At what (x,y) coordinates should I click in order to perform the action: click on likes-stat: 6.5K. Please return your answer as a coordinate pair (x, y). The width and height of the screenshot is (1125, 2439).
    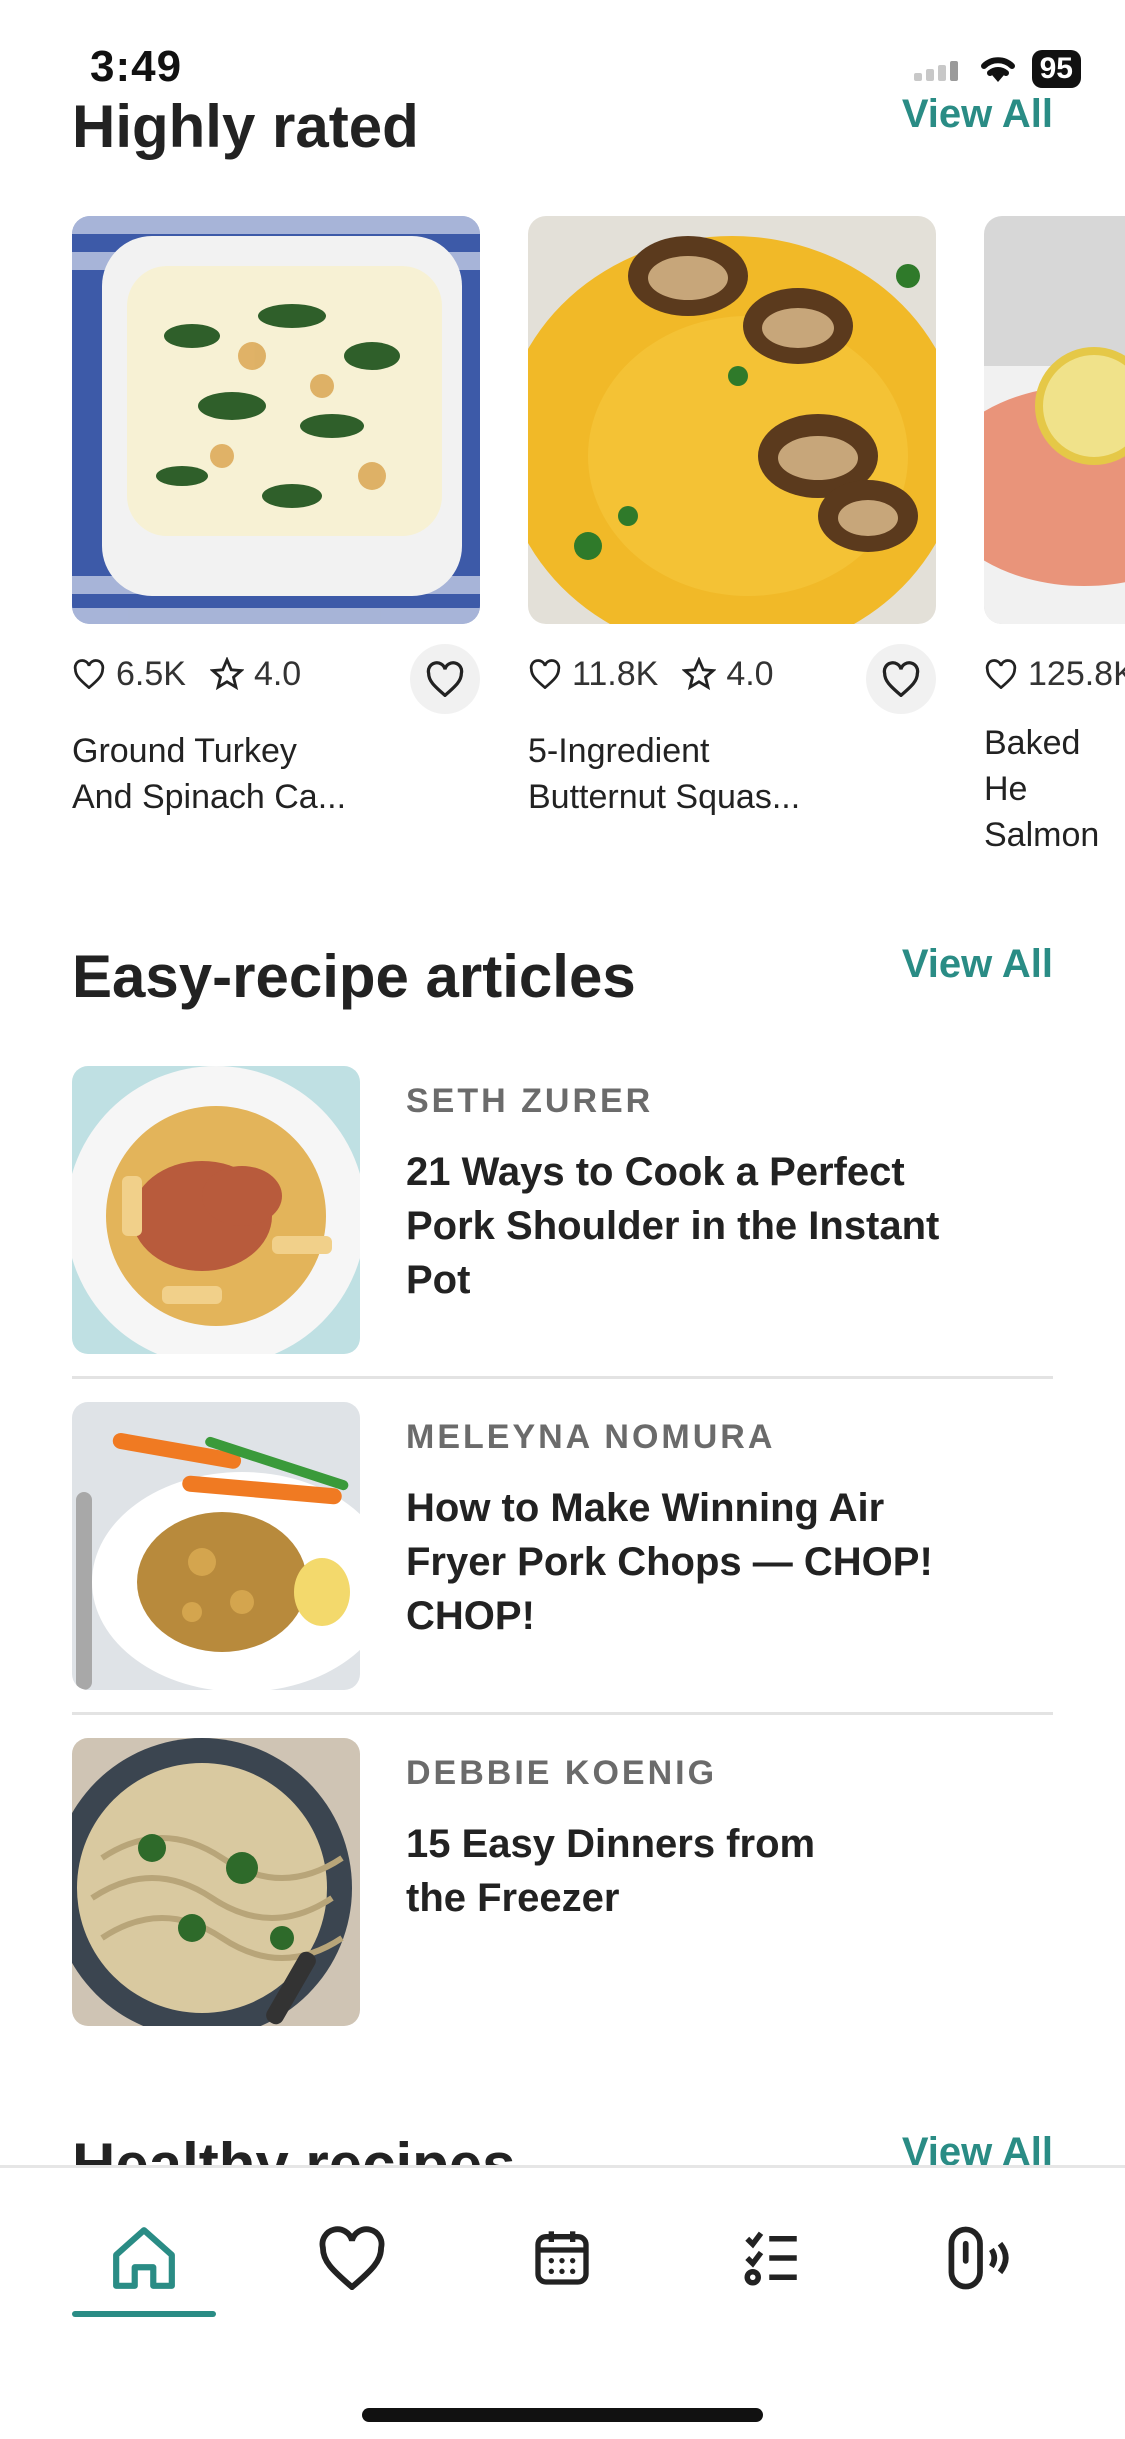
    Looking at the image, I should click on (129, 674).